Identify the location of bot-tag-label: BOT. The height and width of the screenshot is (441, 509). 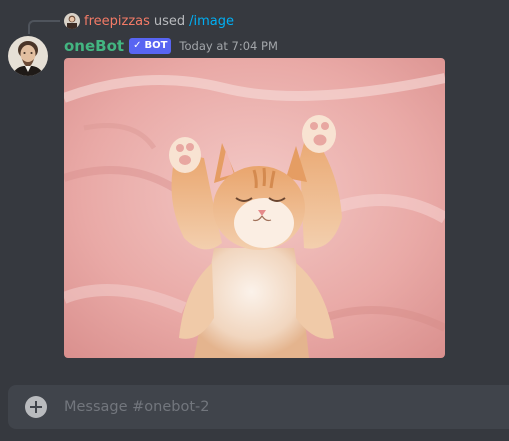
(156, 45).